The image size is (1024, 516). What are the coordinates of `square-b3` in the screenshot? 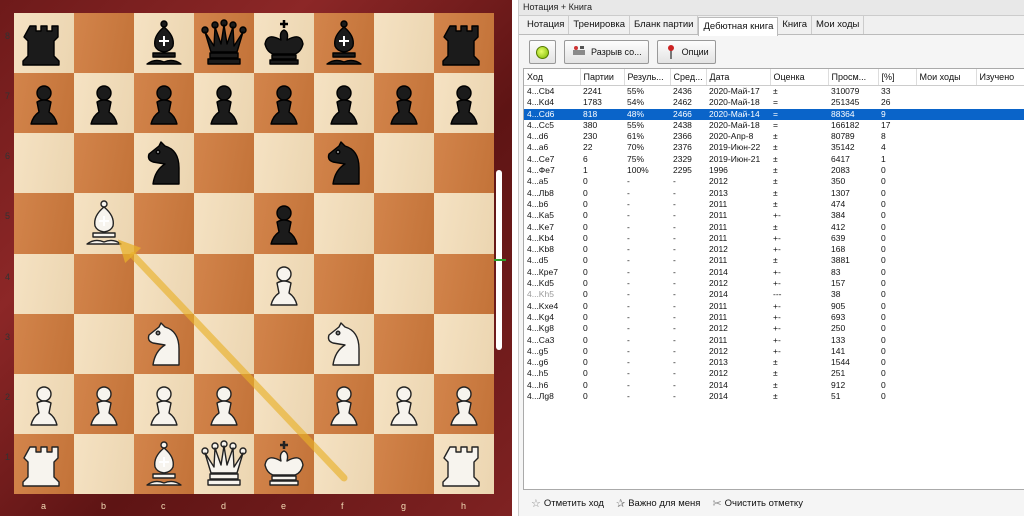 It's located at (104, 343).